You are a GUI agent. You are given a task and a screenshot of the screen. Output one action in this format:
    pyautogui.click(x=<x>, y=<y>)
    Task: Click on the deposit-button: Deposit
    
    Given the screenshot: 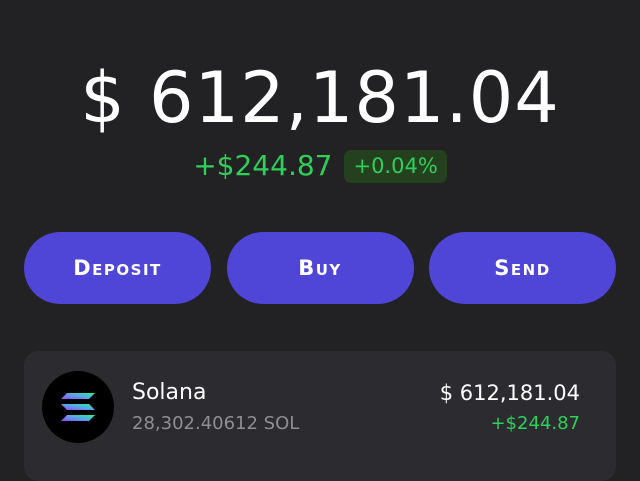 What is the action you would take?
    pyautogui.click(x=117, y=268)
    